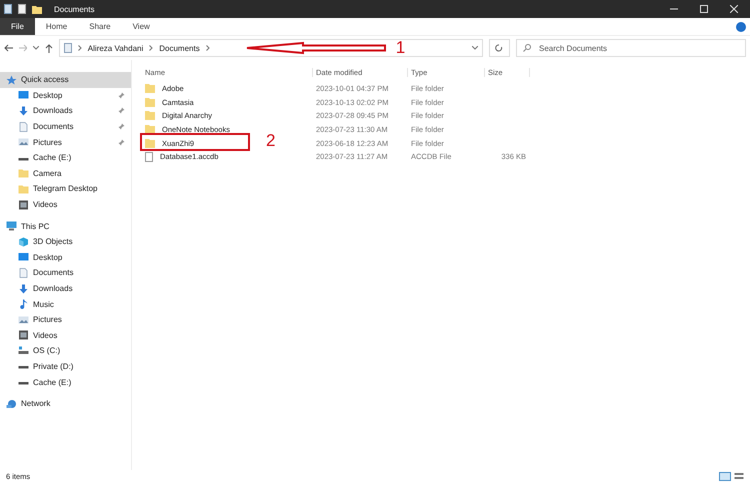  I want to click on network-icon, so click(11, 403).